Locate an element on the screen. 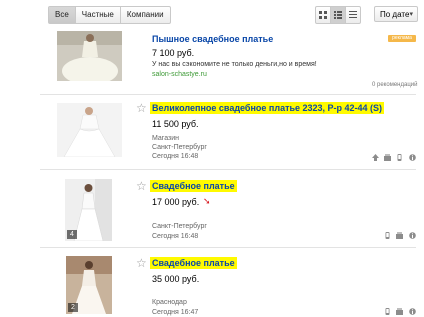 The height and width of the screenshot is (317, 424). listing-price: 17 000 руб. is located at coordinates (176, 202).